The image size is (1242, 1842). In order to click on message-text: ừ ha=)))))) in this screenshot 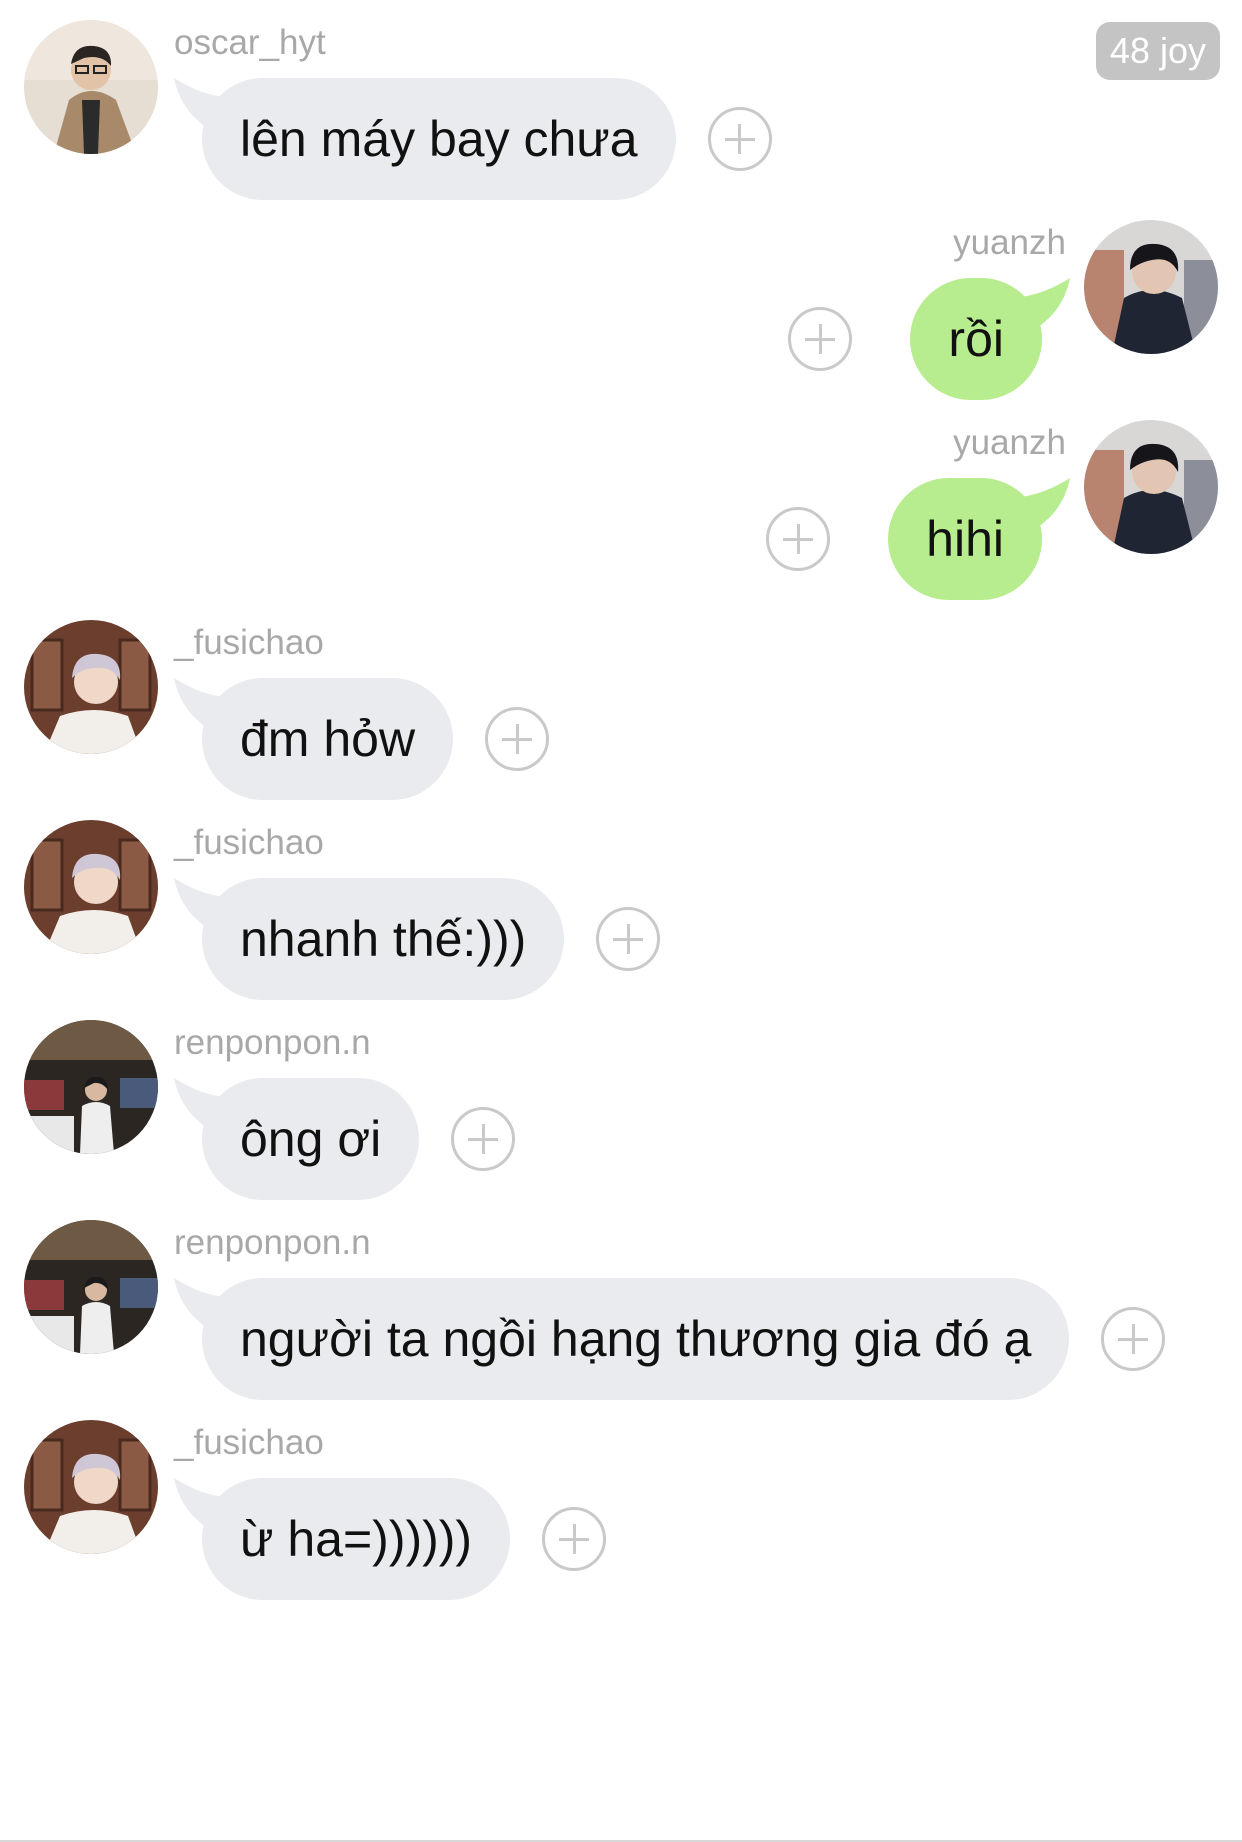, I will do `click(356, 1539)`.